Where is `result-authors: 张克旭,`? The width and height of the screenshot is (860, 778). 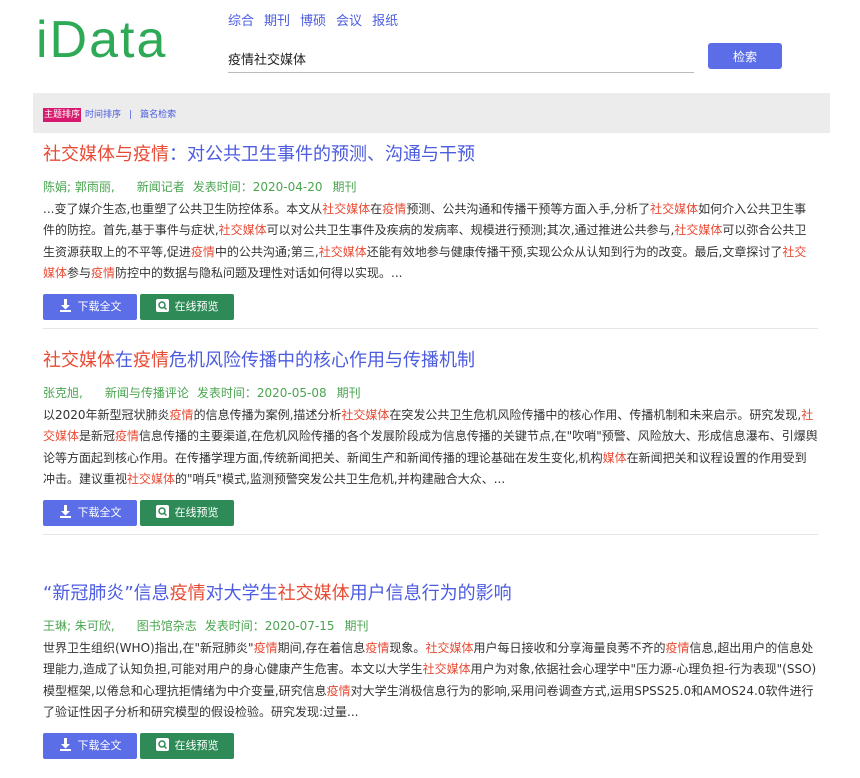
result-authors: 张克旭, is located at coordinates (63, 393).